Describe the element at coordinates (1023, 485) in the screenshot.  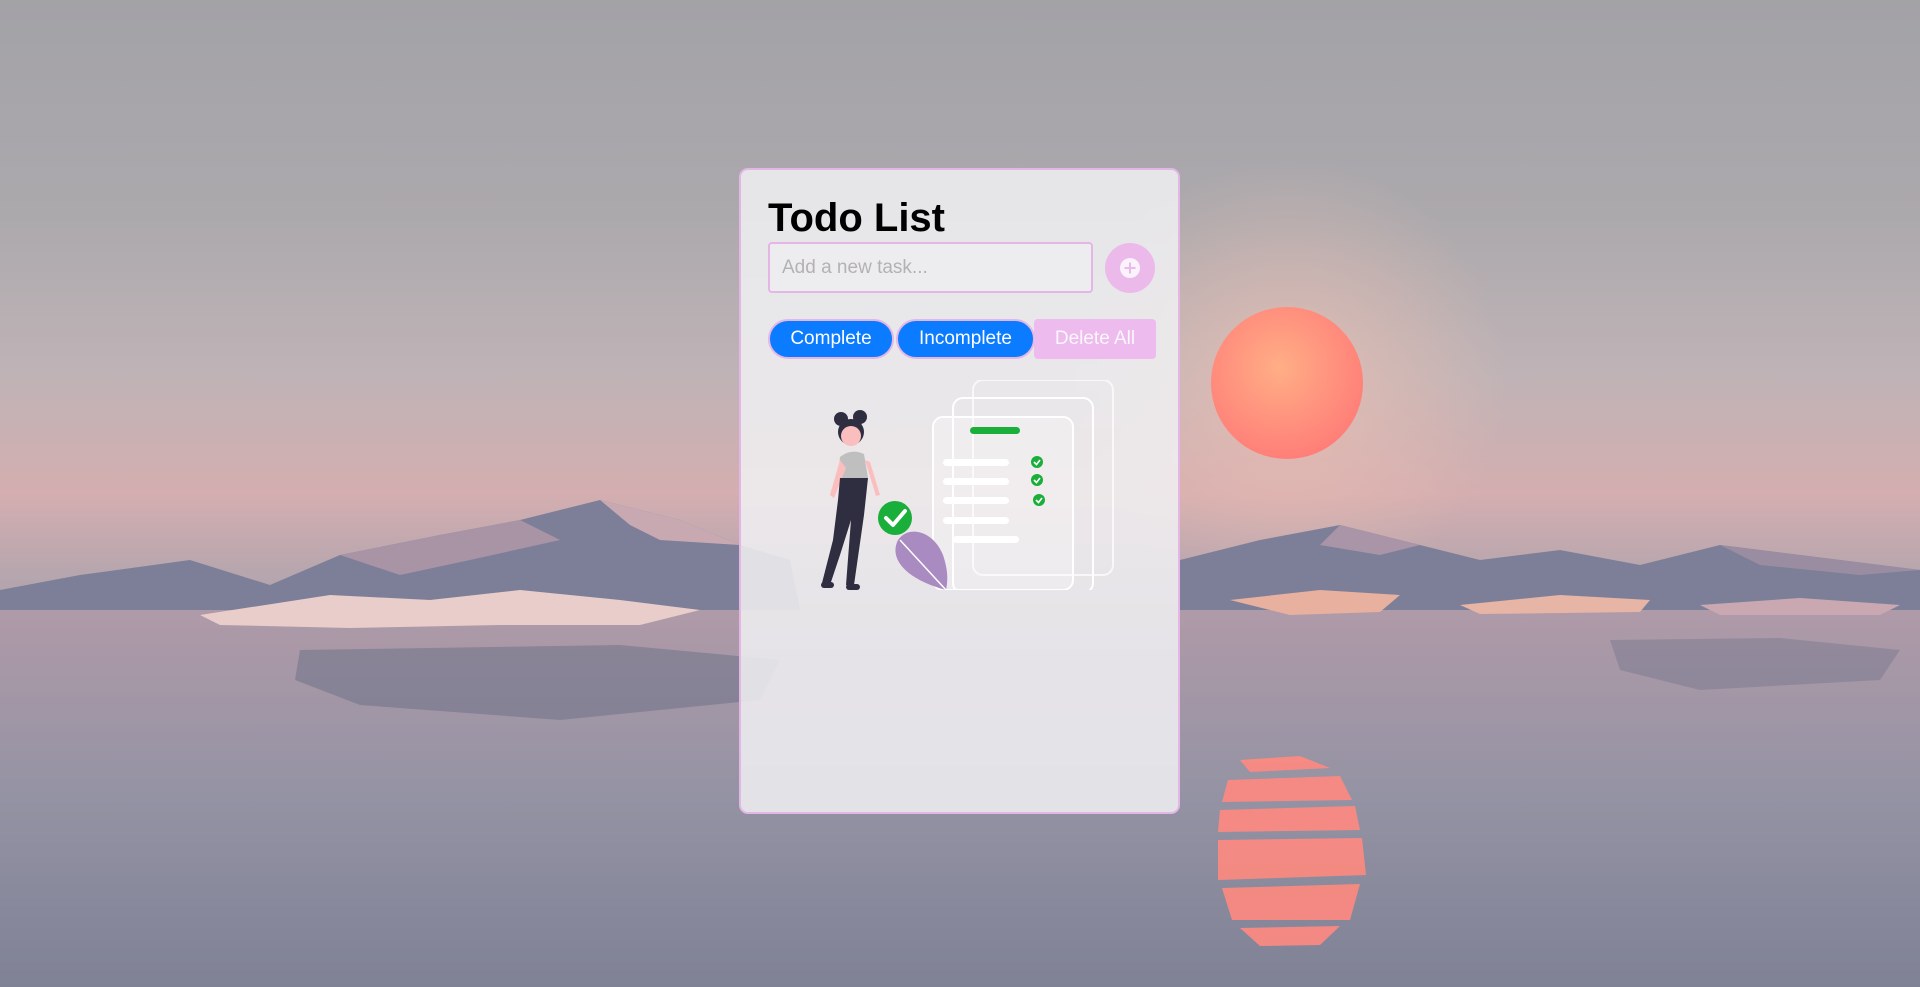
I see `checklist-documents` at that location.